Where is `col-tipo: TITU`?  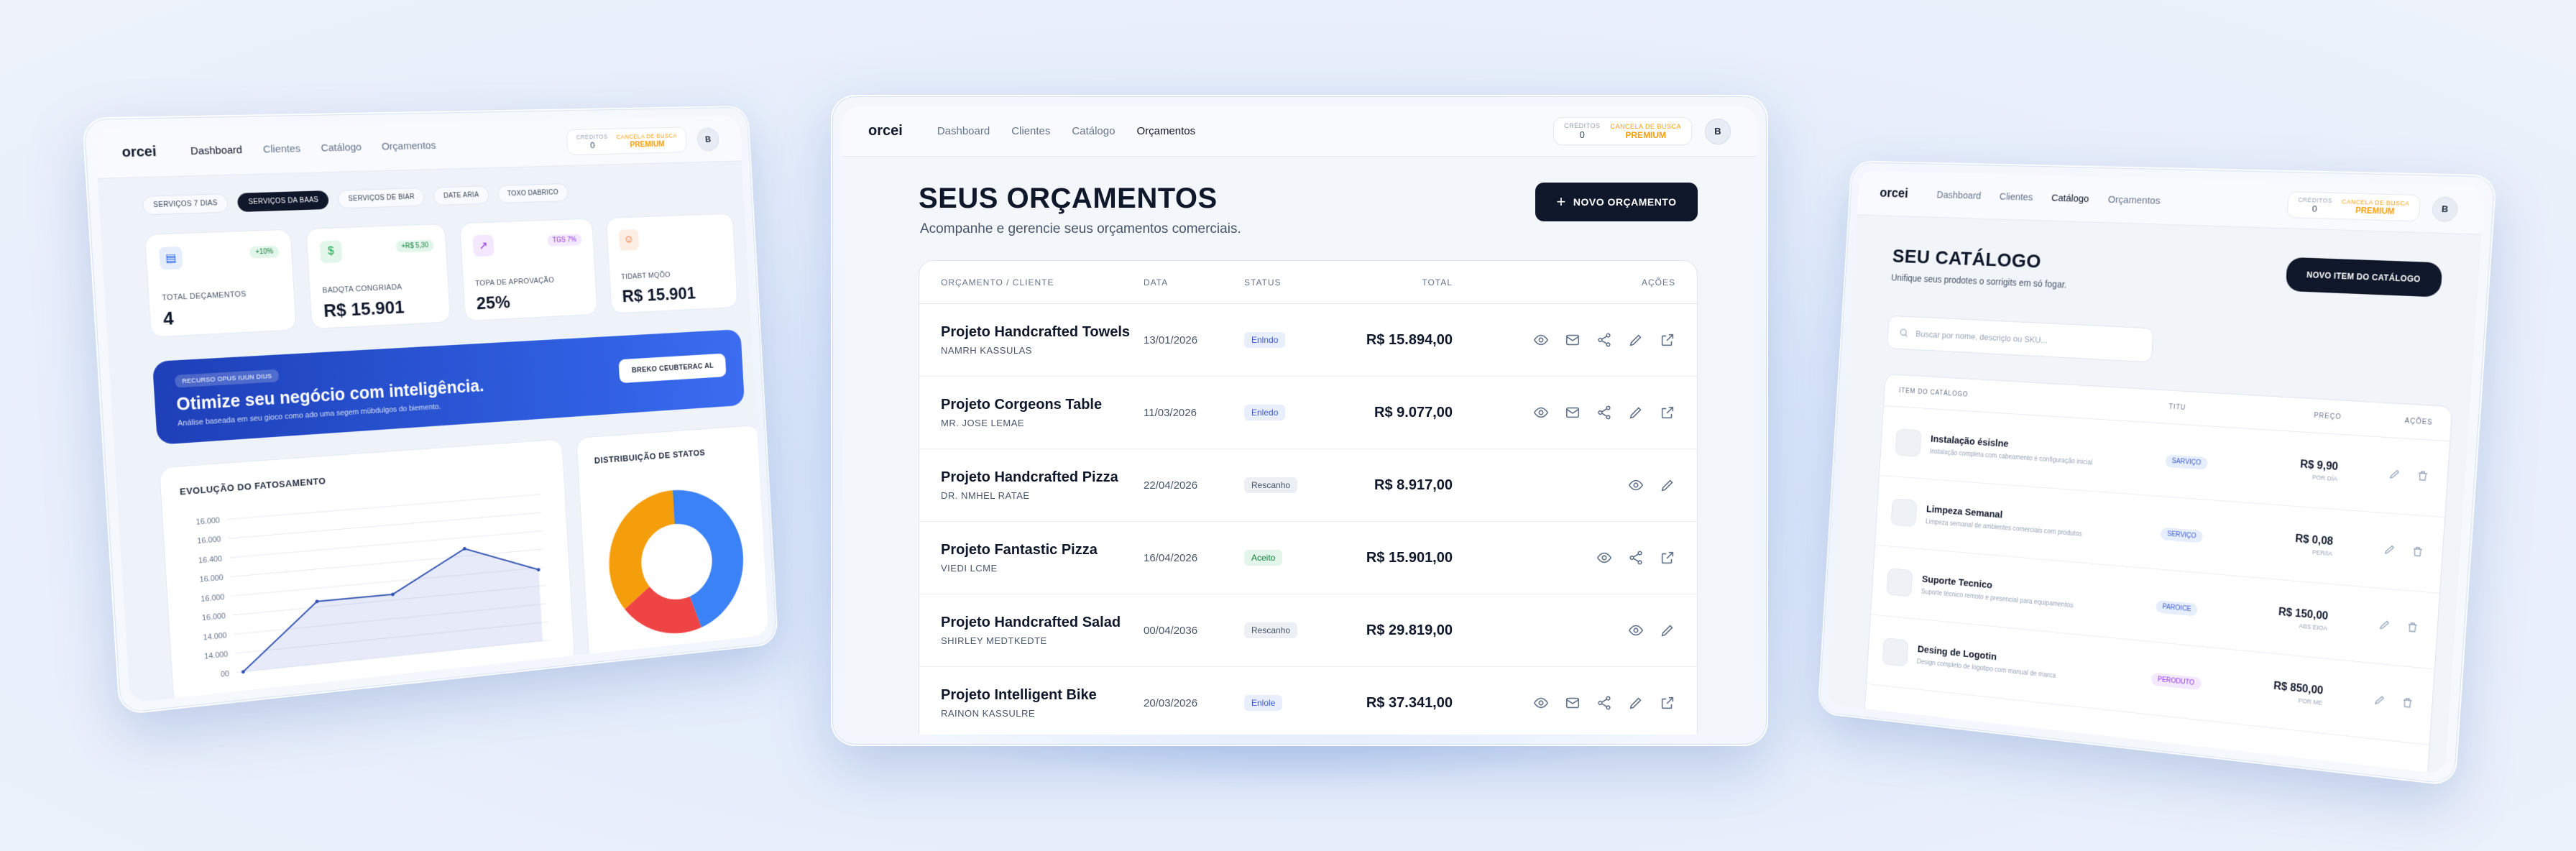 col-tipo: TITU is located at coordinates (2211, 409).